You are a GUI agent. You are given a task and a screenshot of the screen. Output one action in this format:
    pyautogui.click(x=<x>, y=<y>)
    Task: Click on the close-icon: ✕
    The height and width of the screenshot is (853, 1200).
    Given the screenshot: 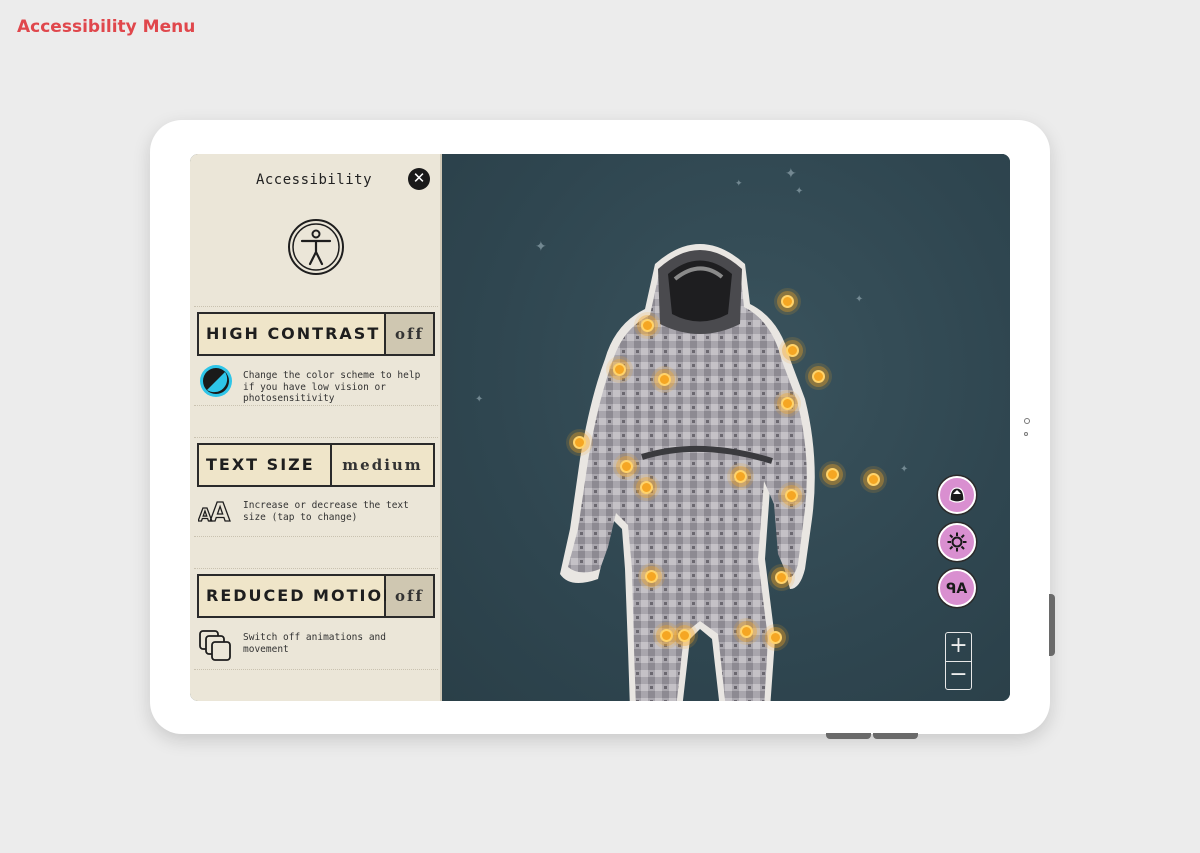 What is the action you would take?
    pyautogui.click(x=419, y=178)
    